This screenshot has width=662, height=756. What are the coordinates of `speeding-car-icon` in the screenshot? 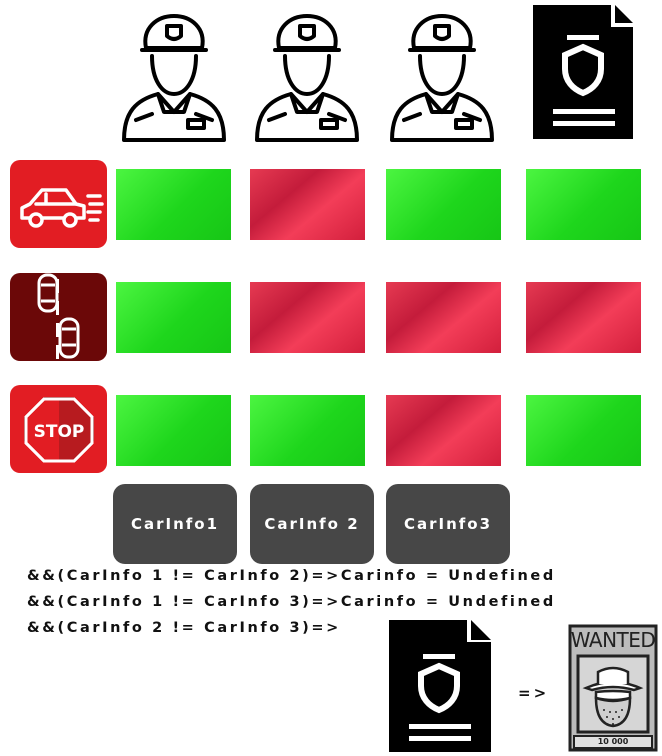 It's located at (58, 204).